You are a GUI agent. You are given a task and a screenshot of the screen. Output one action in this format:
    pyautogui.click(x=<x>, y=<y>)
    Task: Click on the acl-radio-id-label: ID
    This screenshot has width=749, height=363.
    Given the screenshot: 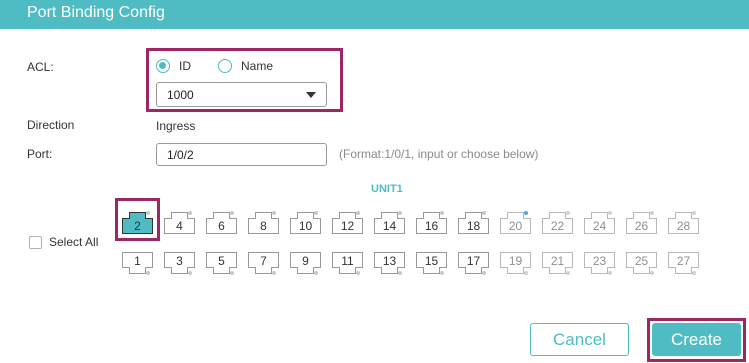 What is the action you would take?
    pyautogui.click(x=185, y=66)
    